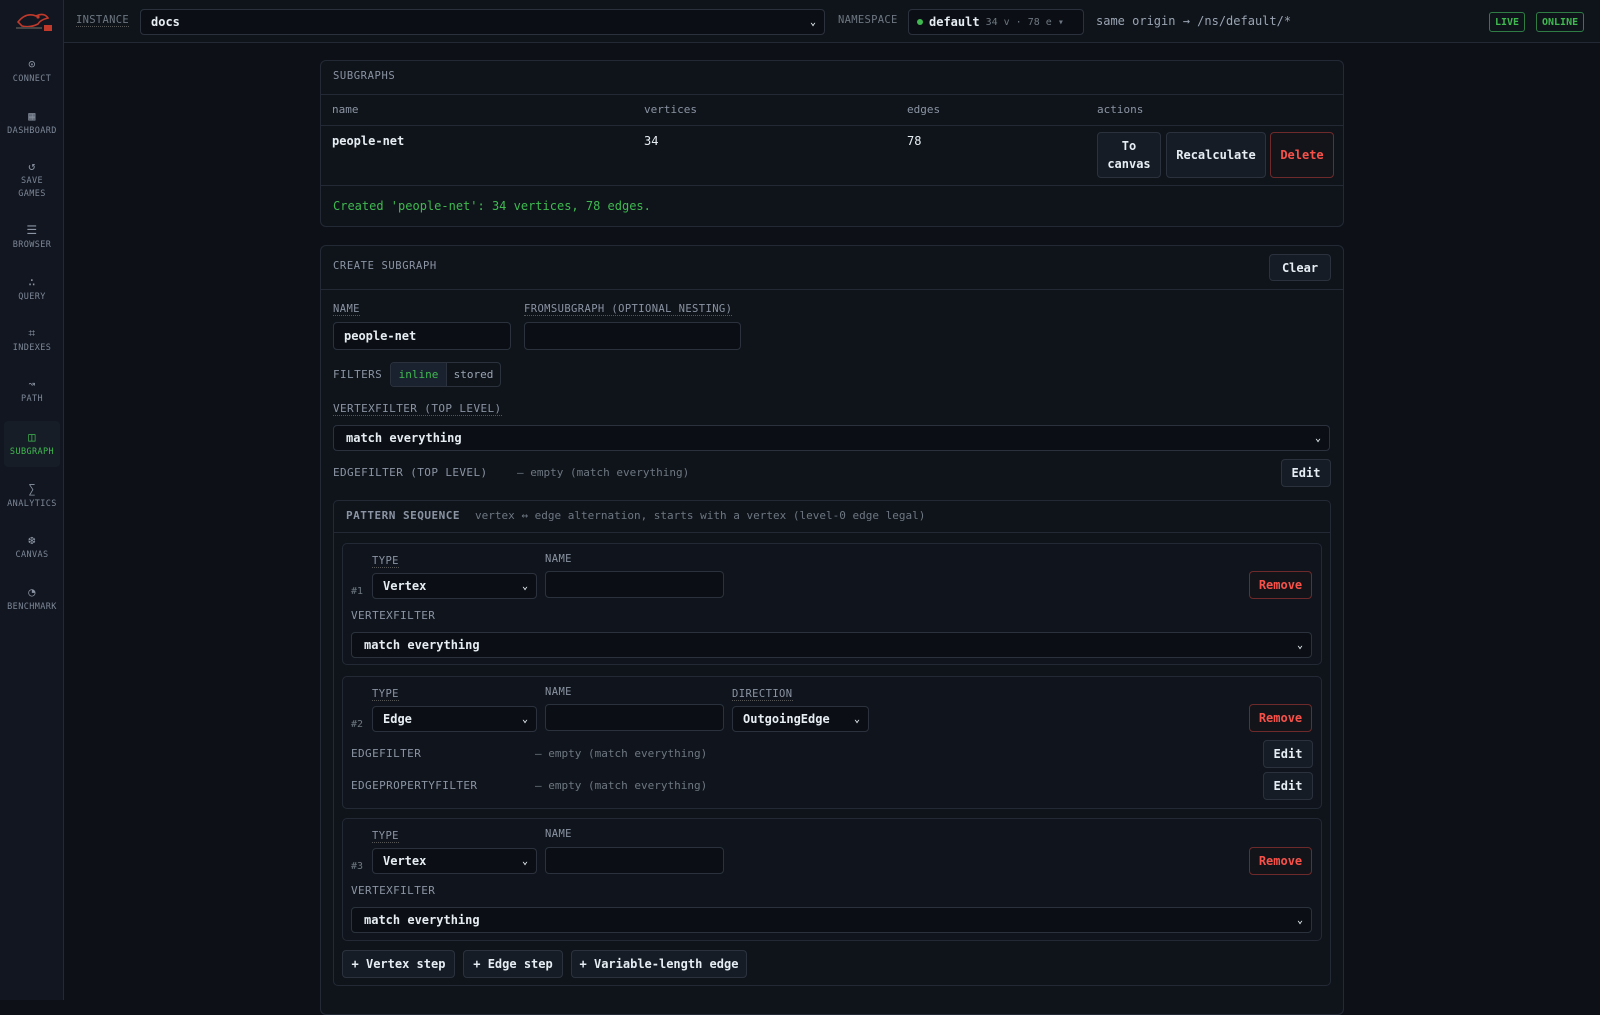 The image size is (1600, 1015). Describe the element at coordinates (924, 109) in the screenshot. I see `col-edges: edges` at that location.